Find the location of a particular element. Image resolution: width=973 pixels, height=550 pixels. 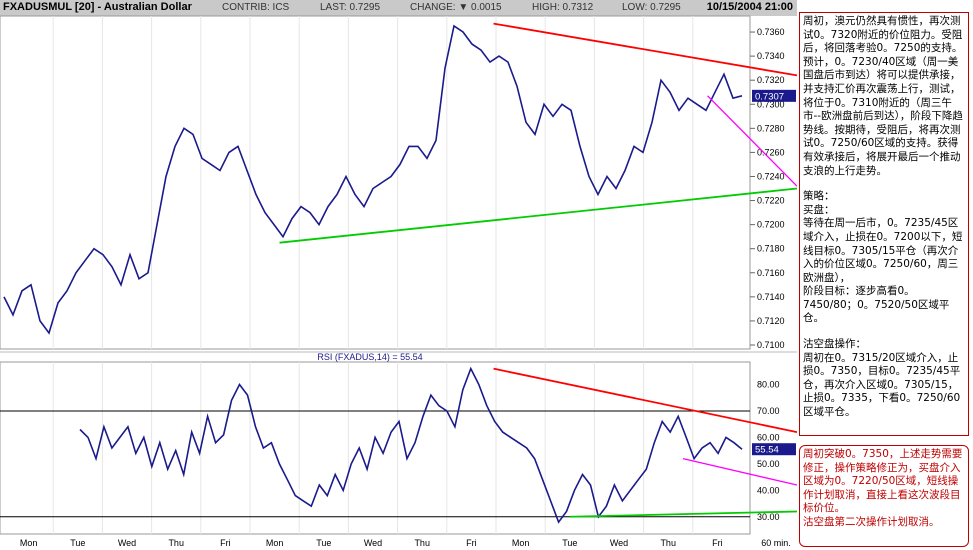

y-tick-label: 80.00 is located at coordinates (768, 385).